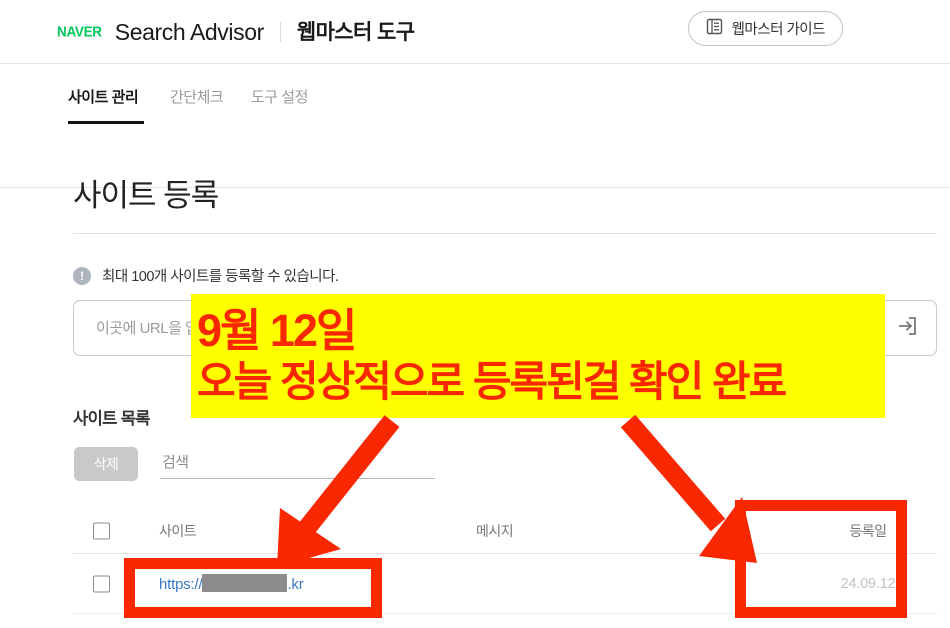  I want to click on site-url-prefix: https://, so click(181, 584).